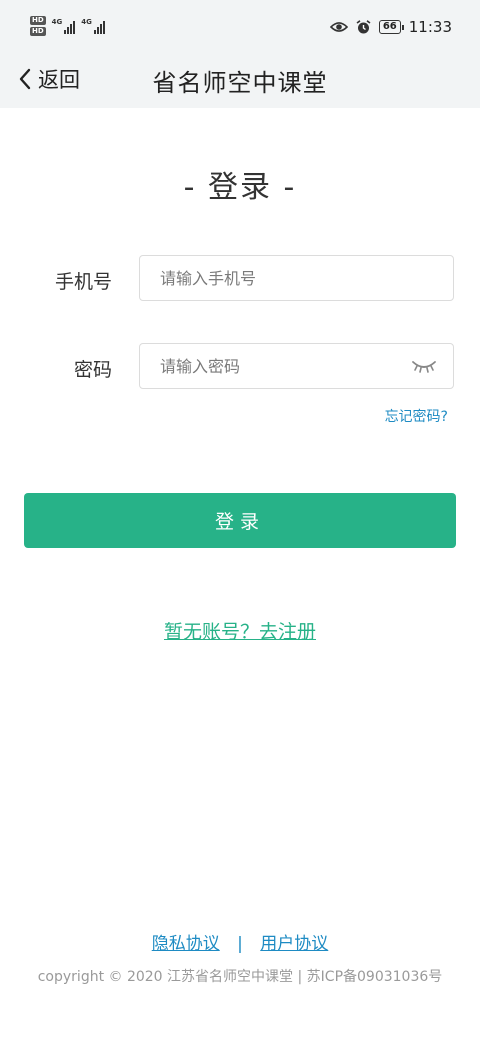  What do you see at coordinates (275, 366) in the screenshot?
I see `password-input` at bounding box center [275, 366].